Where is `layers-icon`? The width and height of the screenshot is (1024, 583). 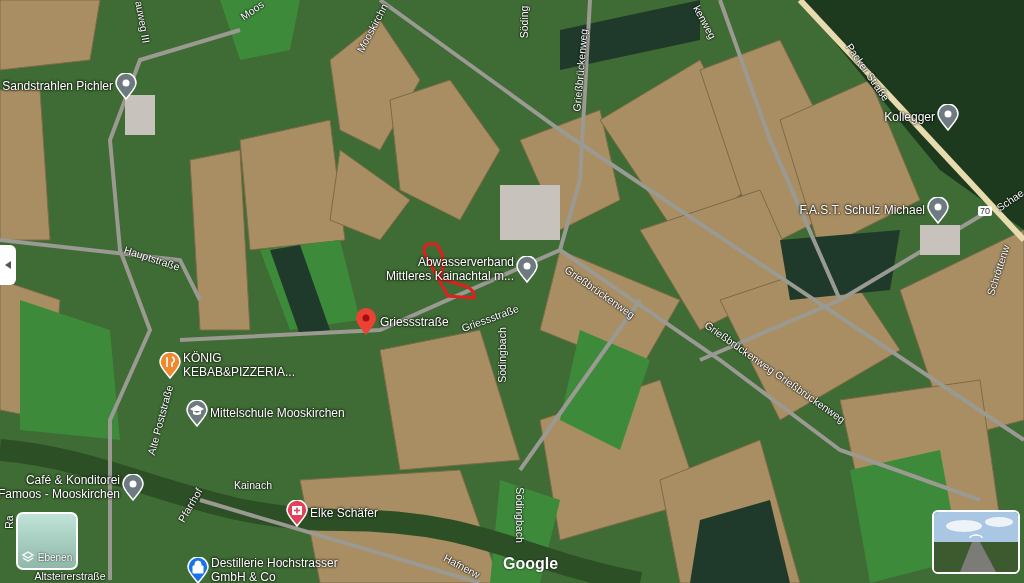
layers-icon is located at coordinates (27, 557).